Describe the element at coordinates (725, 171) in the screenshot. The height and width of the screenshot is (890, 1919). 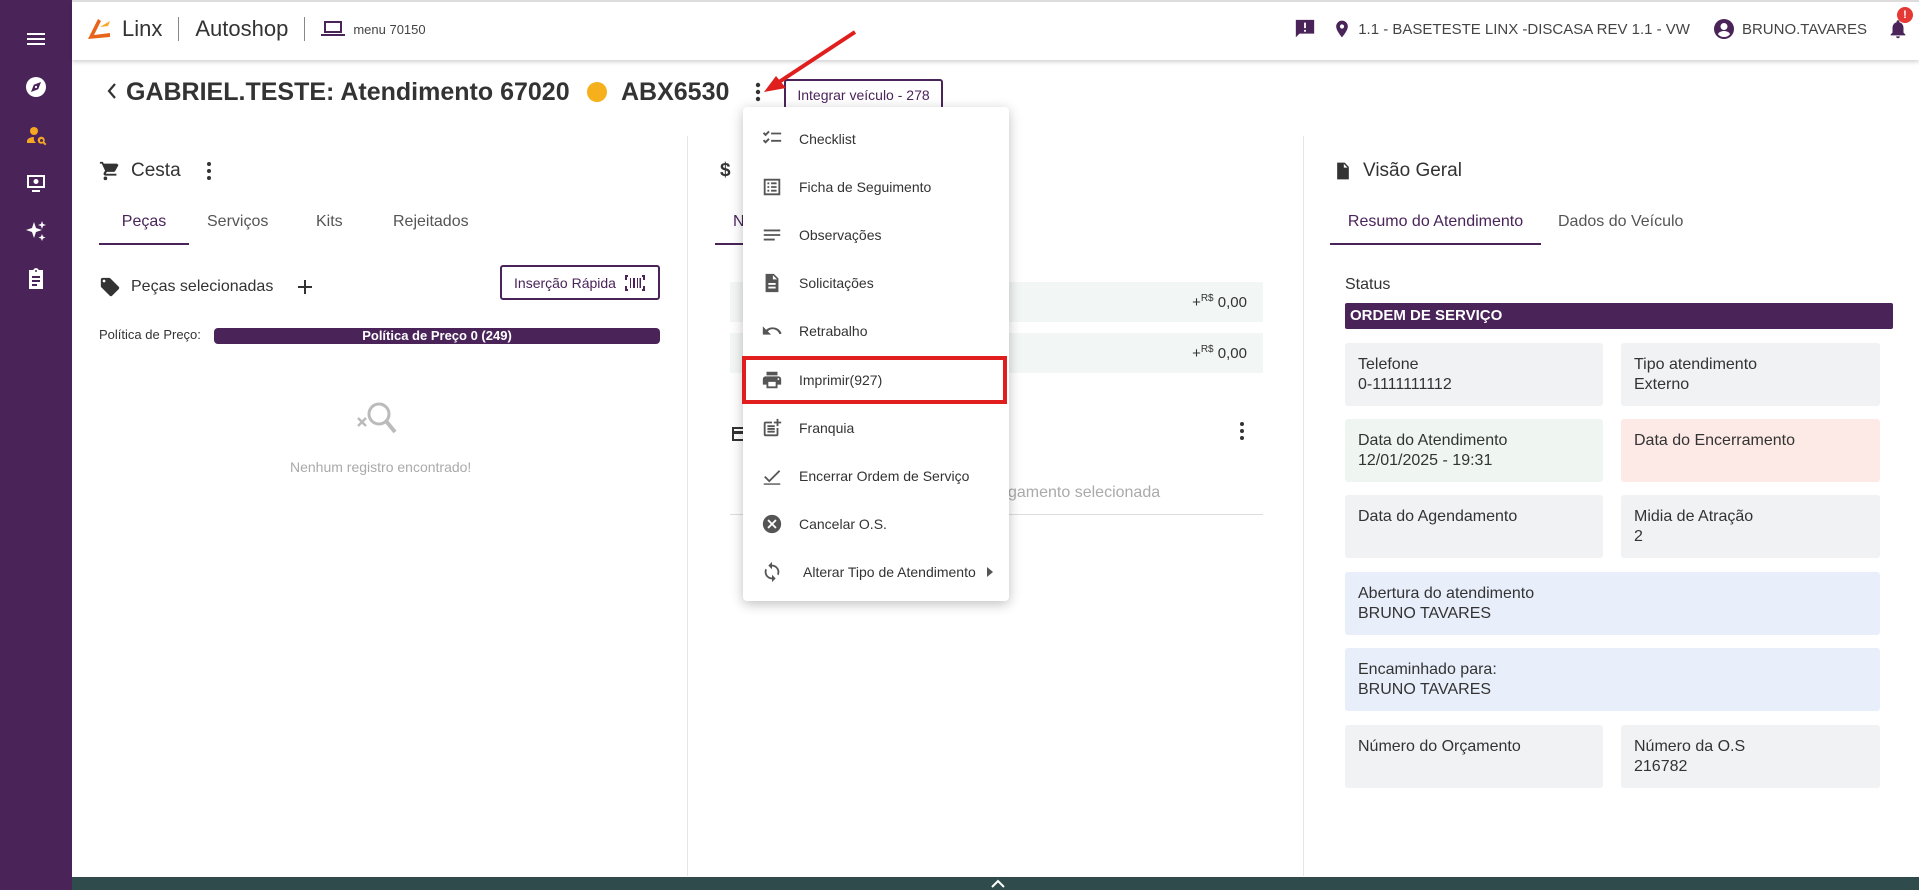
I see `middle-title: $` at that location.